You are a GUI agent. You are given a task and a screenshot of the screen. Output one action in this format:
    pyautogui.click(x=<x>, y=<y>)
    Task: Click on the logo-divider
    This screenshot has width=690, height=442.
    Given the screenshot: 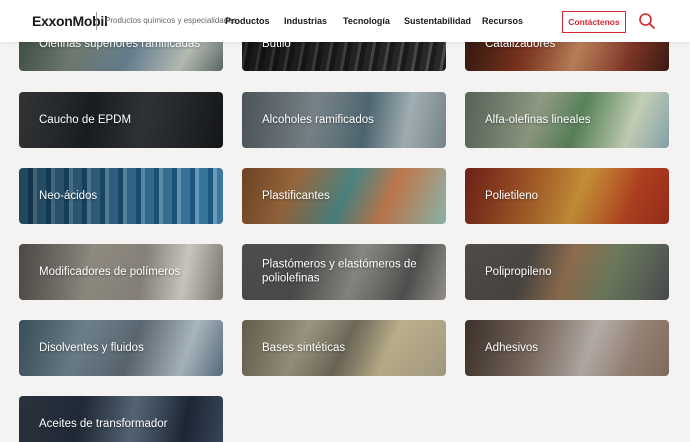 What is the action you would take?
    pyautogui.click(x=96, y=21)
    